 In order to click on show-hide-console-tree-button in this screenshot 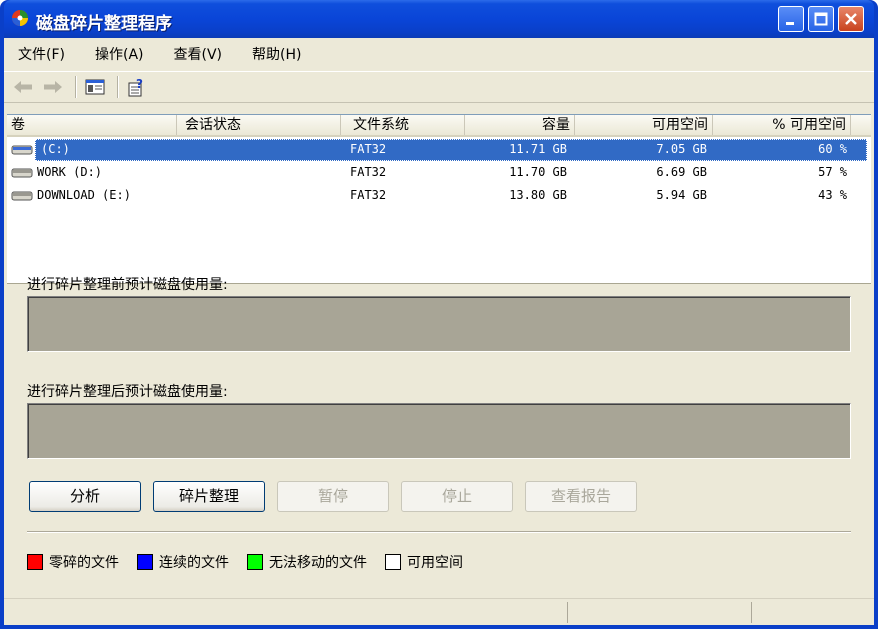, I will do `click(95, 87)`.